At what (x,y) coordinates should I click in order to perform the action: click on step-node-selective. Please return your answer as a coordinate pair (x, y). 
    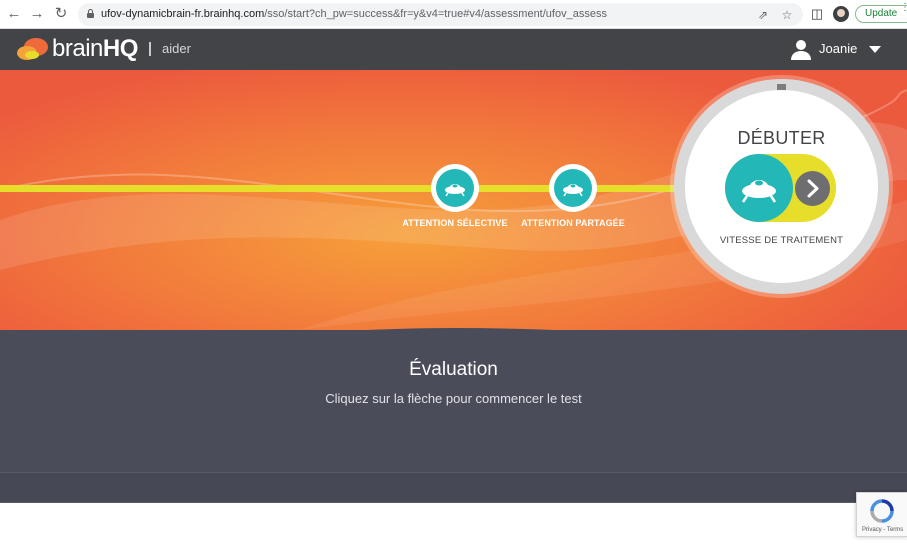
    Looking at the image, I should click on (455, 188).